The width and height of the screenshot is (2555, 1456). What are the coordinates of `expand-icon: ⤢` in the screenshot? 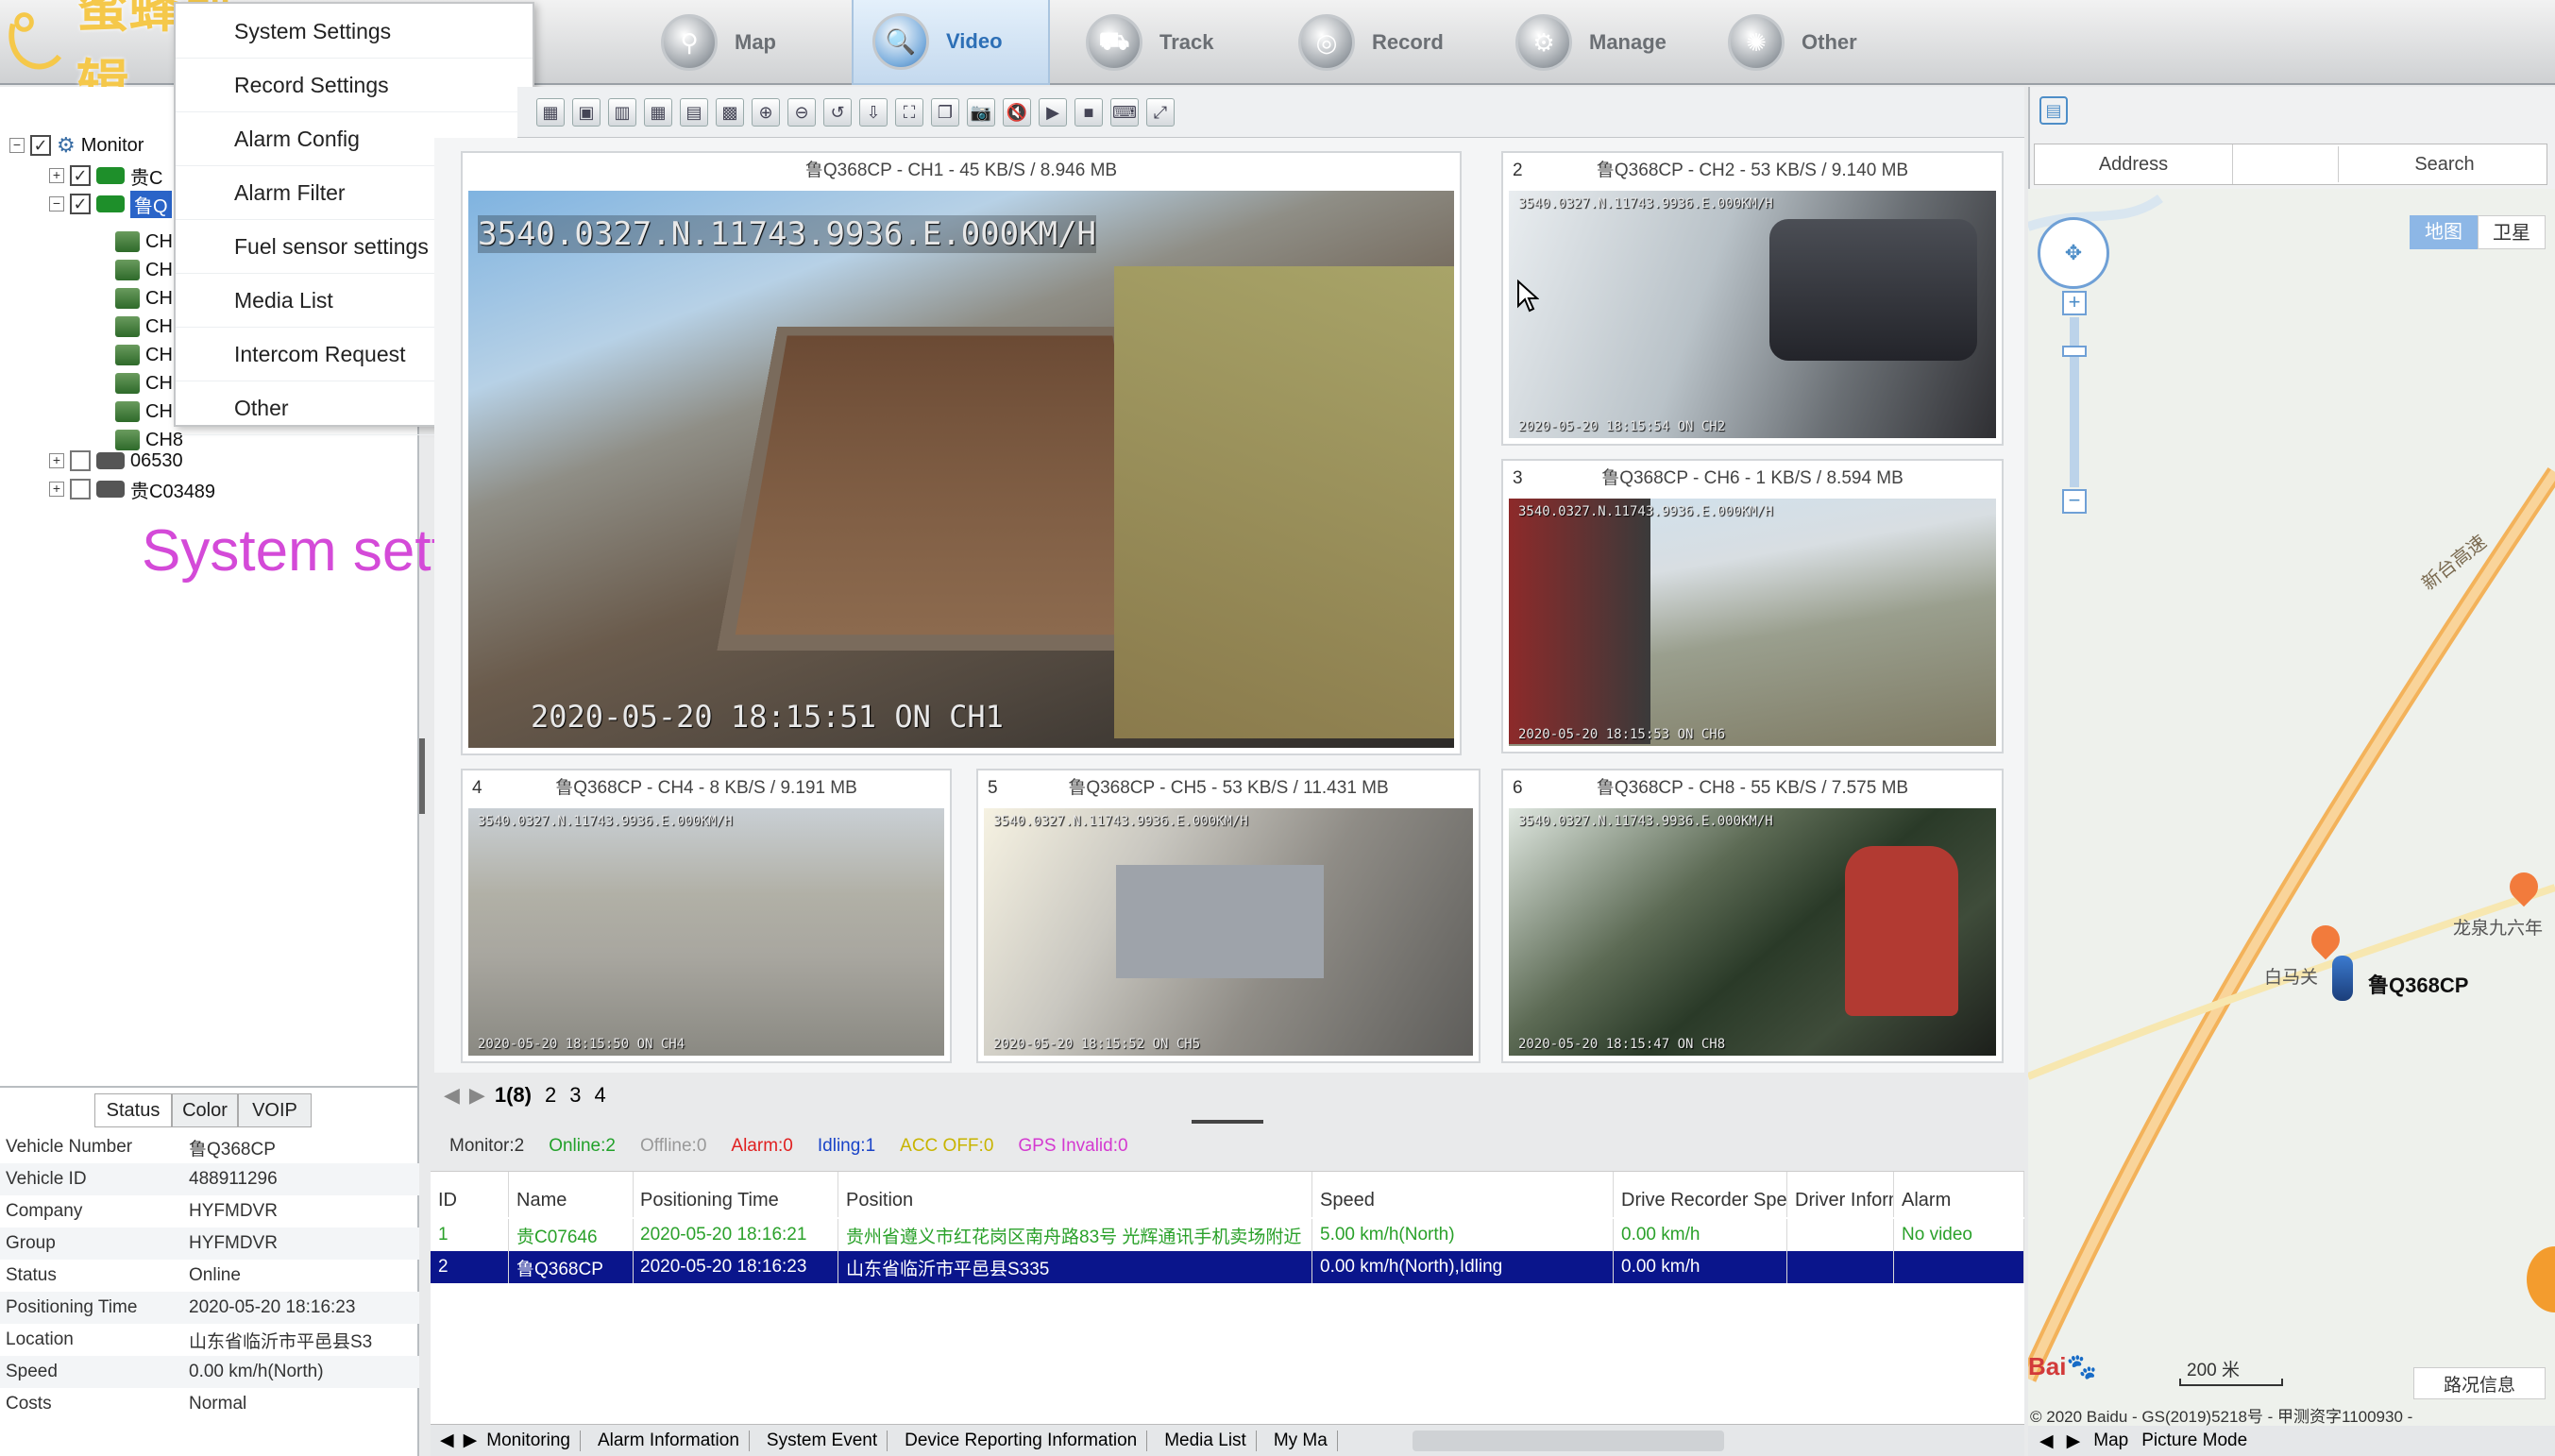 It's located at (1160, 112).